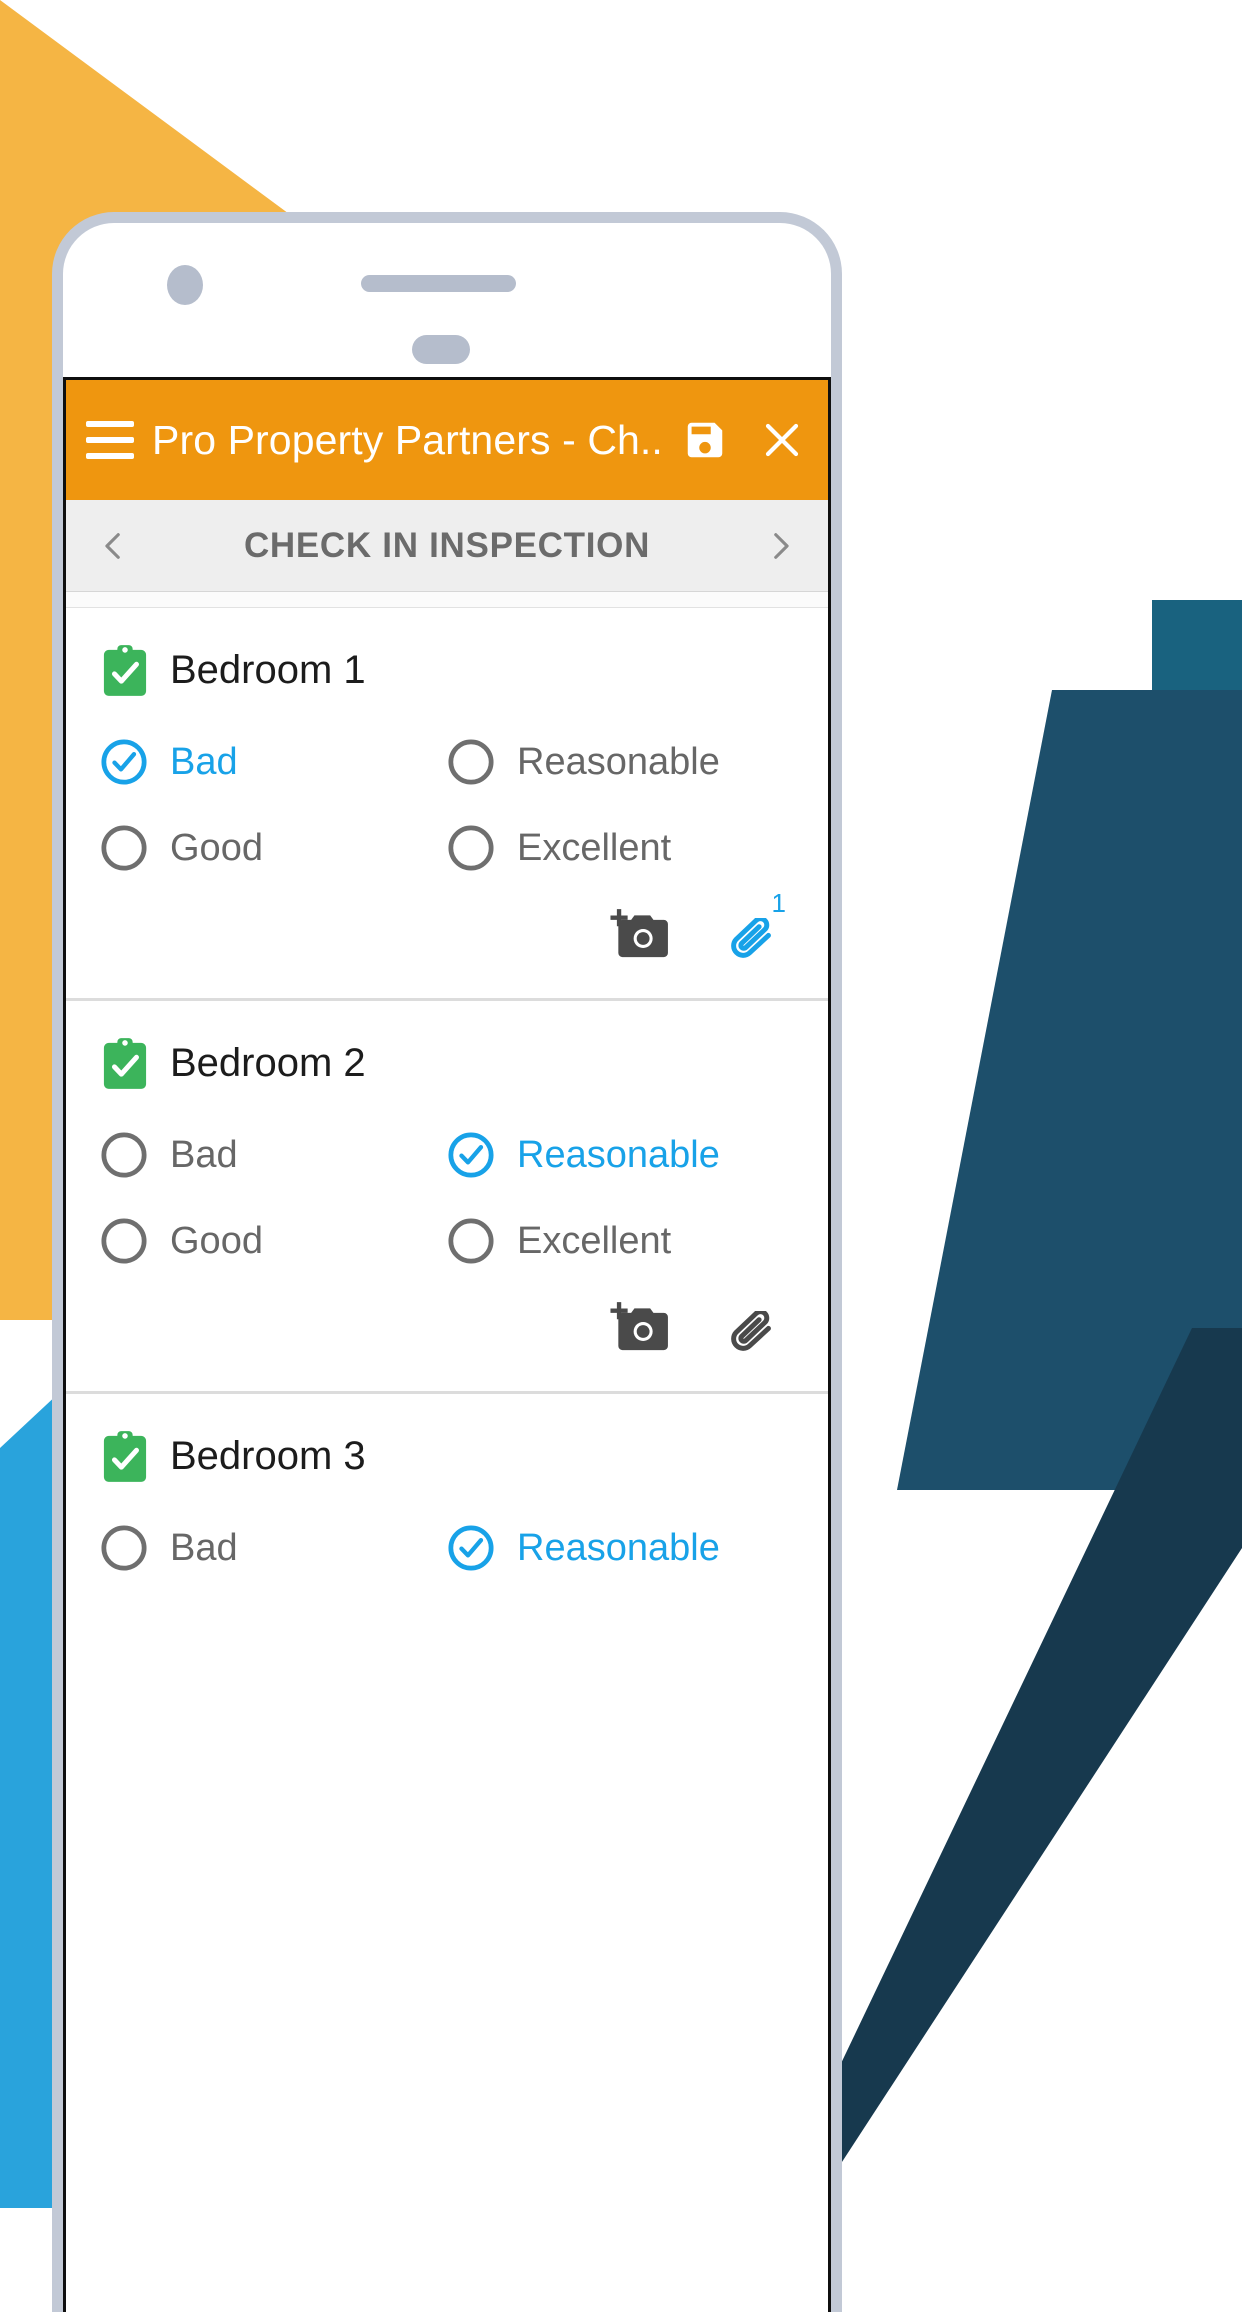 This screenshot has height=2312, width=1242. What do you see at coordinates (268, 1063) in the screenshot?
I see `card-title: Bedroom 2` at bounding box center [268, 1063].